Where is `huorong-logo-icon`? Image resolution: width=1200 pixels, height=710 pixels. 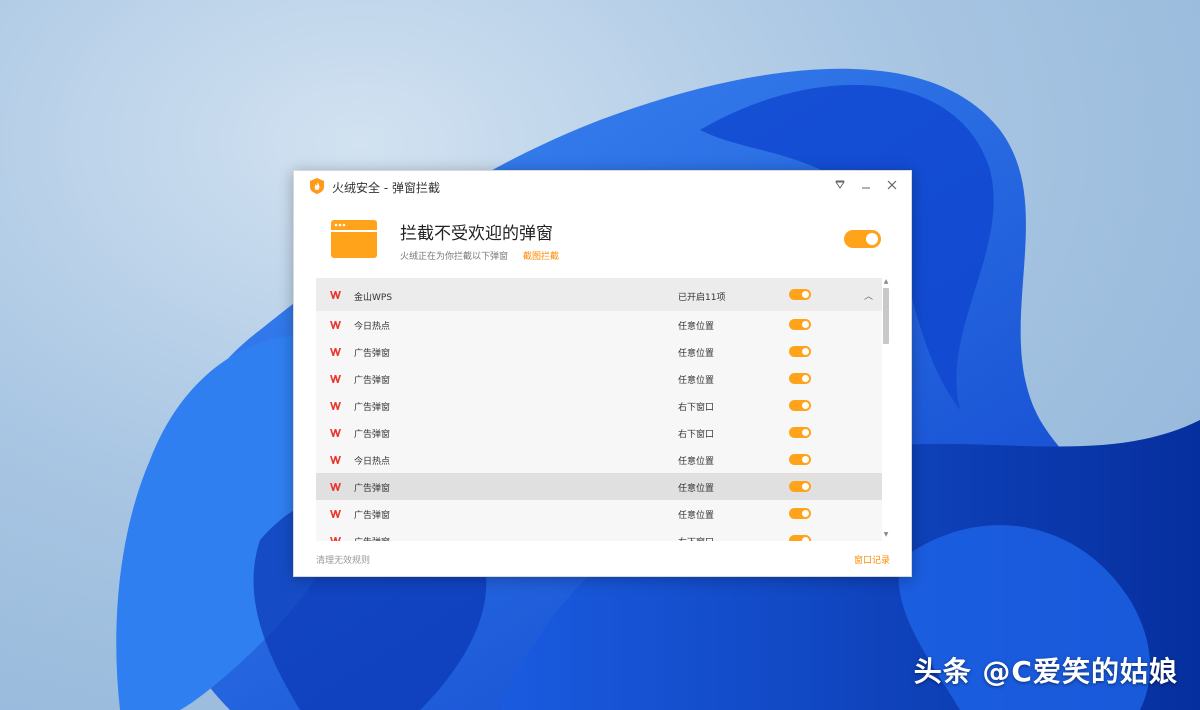 huorong-logo-icon is located at coordinates (317, 186).